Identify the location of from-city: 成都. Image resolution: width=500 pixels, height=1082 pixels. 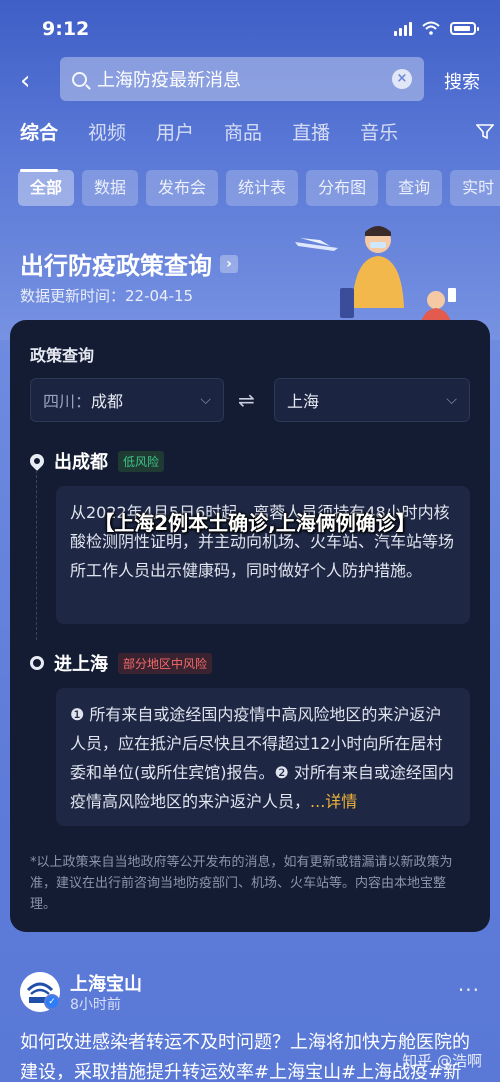
(107, 401).